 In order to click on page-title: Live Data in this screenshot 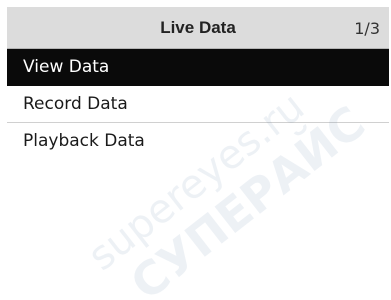, I will do `click(198, 27)`.